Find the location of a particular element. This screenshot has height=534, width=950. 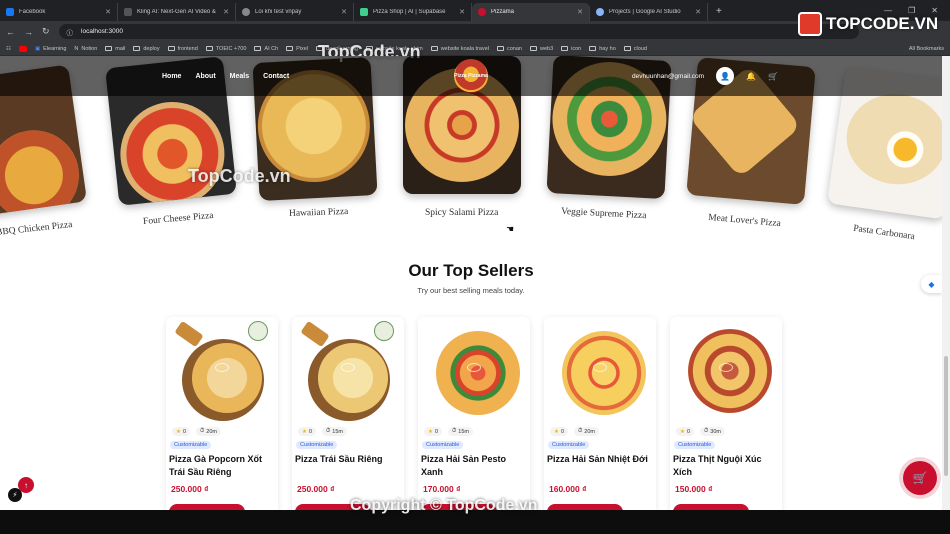

product-name: Pizza Hải Sản Pesto Xanh is located at coordinates (473, 466).